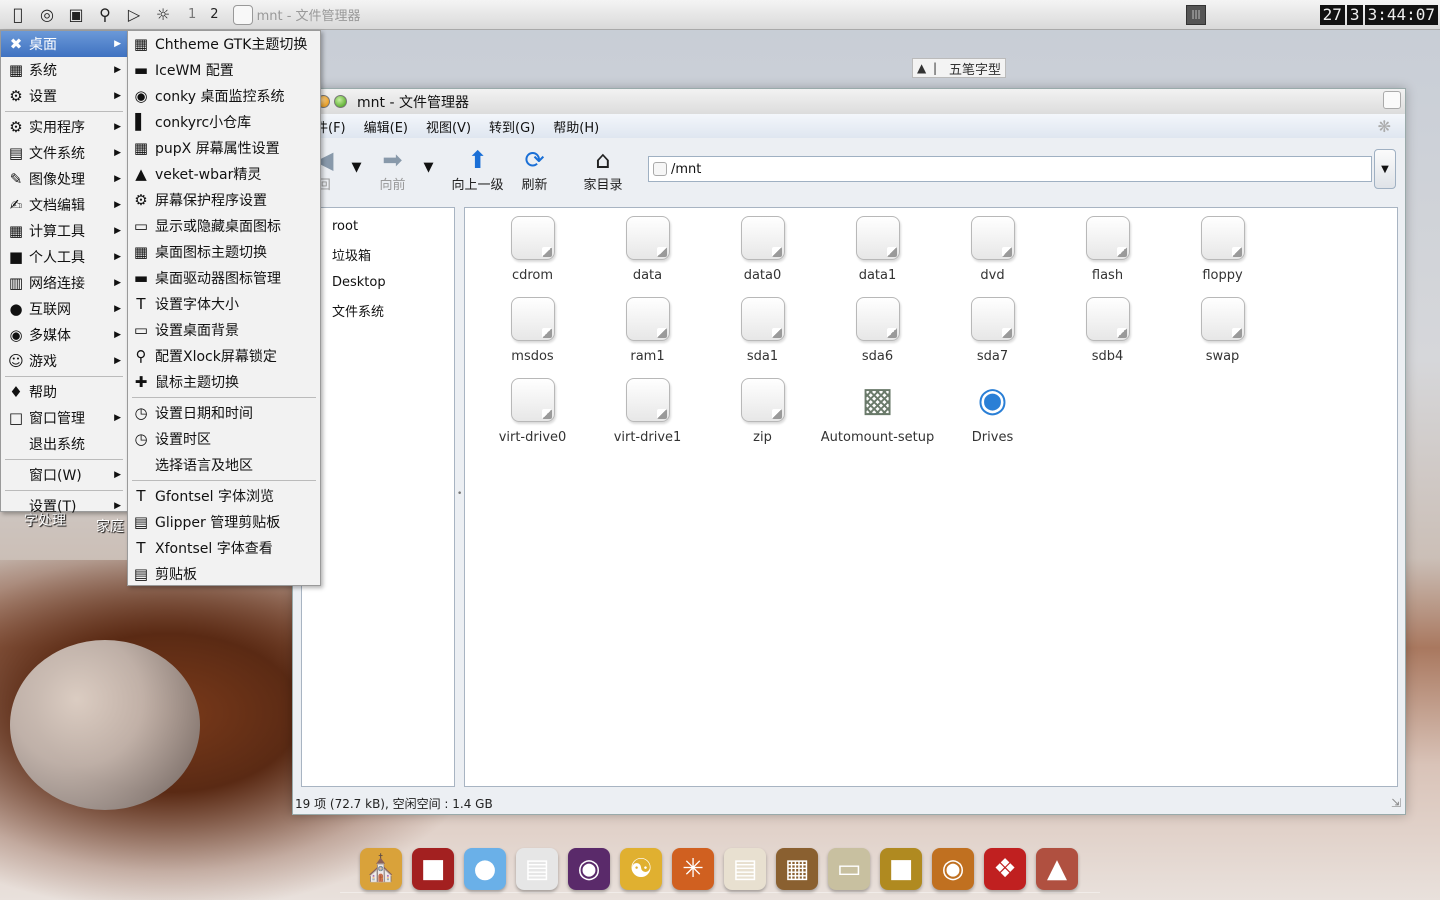 This screenshot has height=900, width=1440. Describe the element at coordinates (64, 70) in the screenshot. I see `start-menu-item: ▦ 系统 ▶` at that location.